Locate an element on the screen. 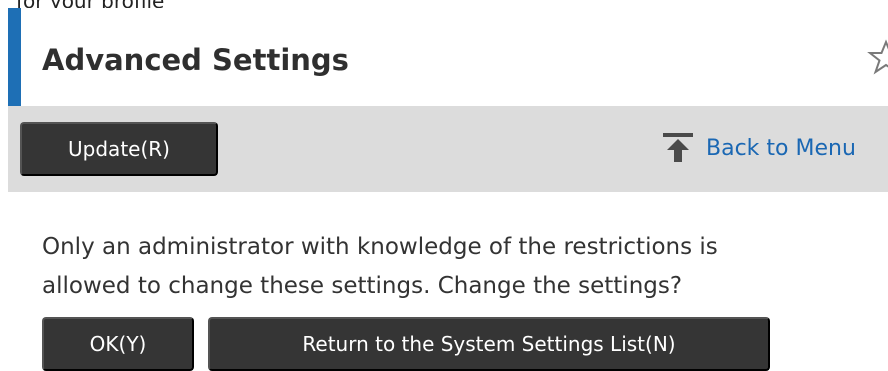 This screenshot has width=888, height=371. update-button: Update(R) is located at coordinates (119, 149).